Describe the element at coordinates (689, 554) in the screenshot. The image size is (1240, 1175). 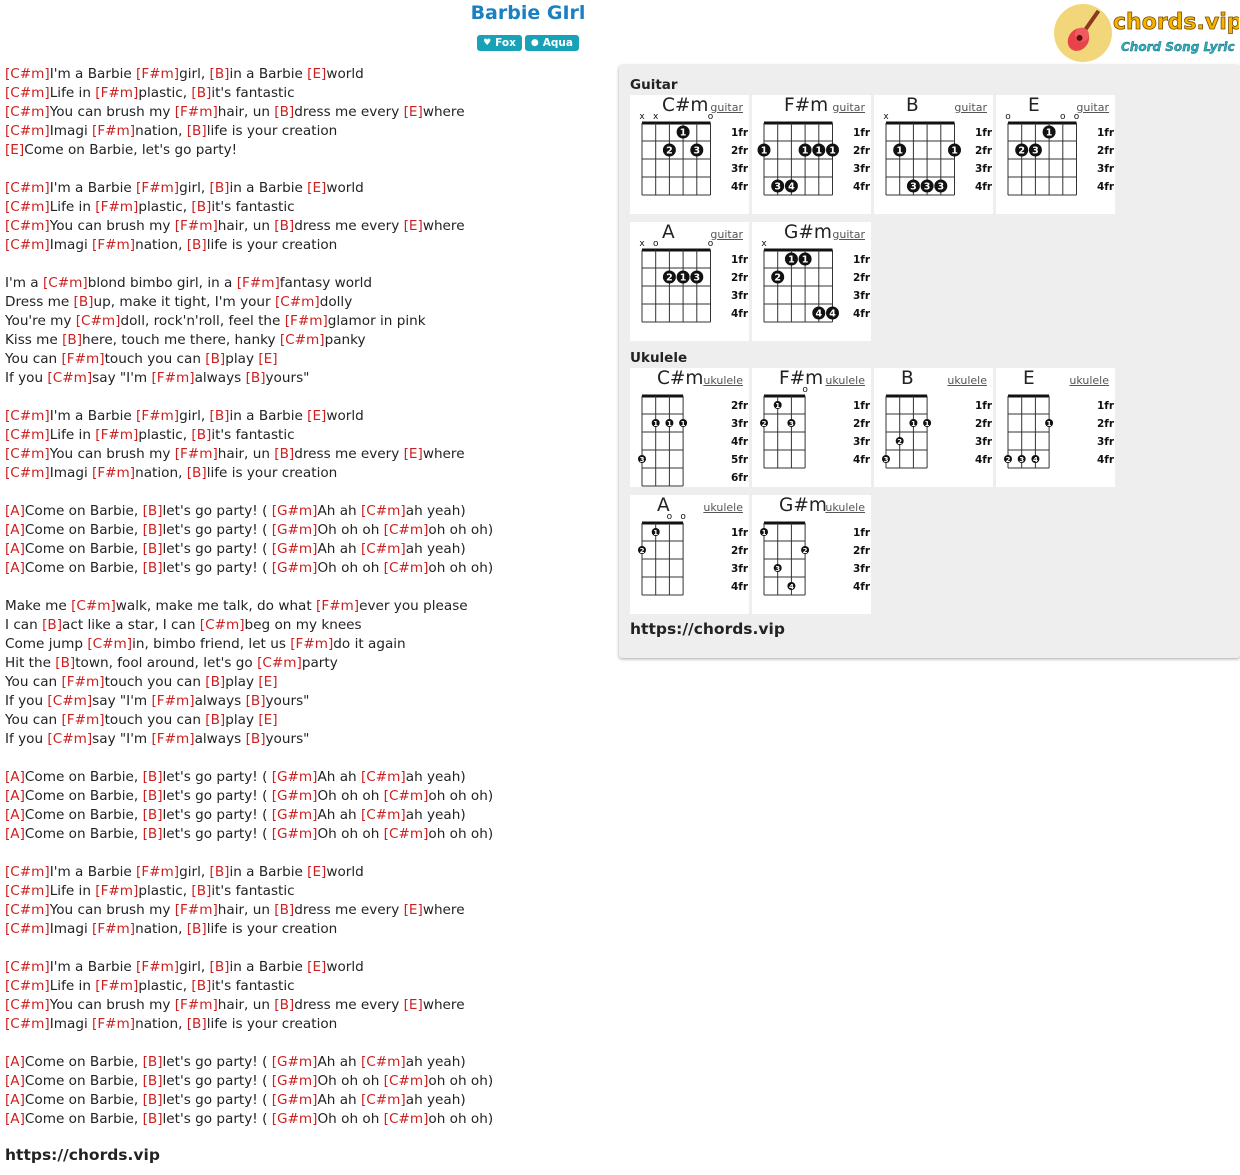
I see `ukulele-chord-card: Aukulele 1fr 2fr 3fr 4fr o o 1 2` at that location.